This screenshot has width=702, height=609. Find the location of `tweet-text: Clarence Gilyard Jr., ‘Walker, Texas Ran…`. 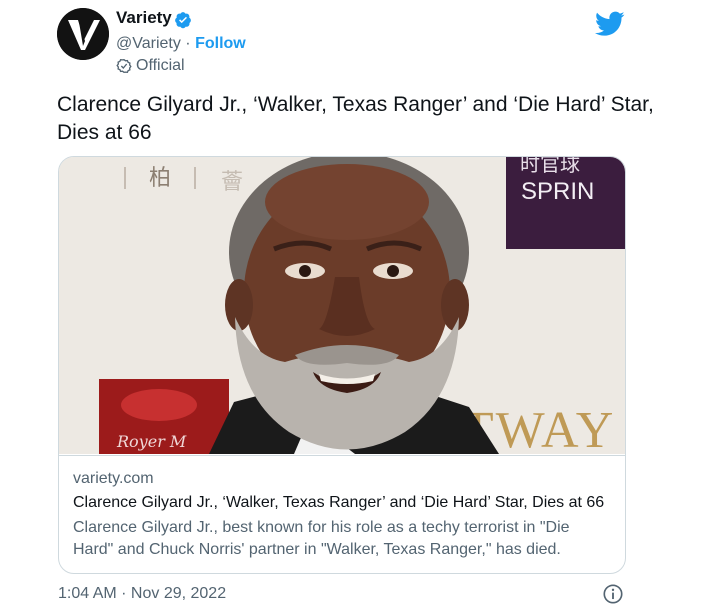

tweet-text: Clarence Gilyard Jr., ‘Walker, Texas Ran… is located at coordinates (355, 118).